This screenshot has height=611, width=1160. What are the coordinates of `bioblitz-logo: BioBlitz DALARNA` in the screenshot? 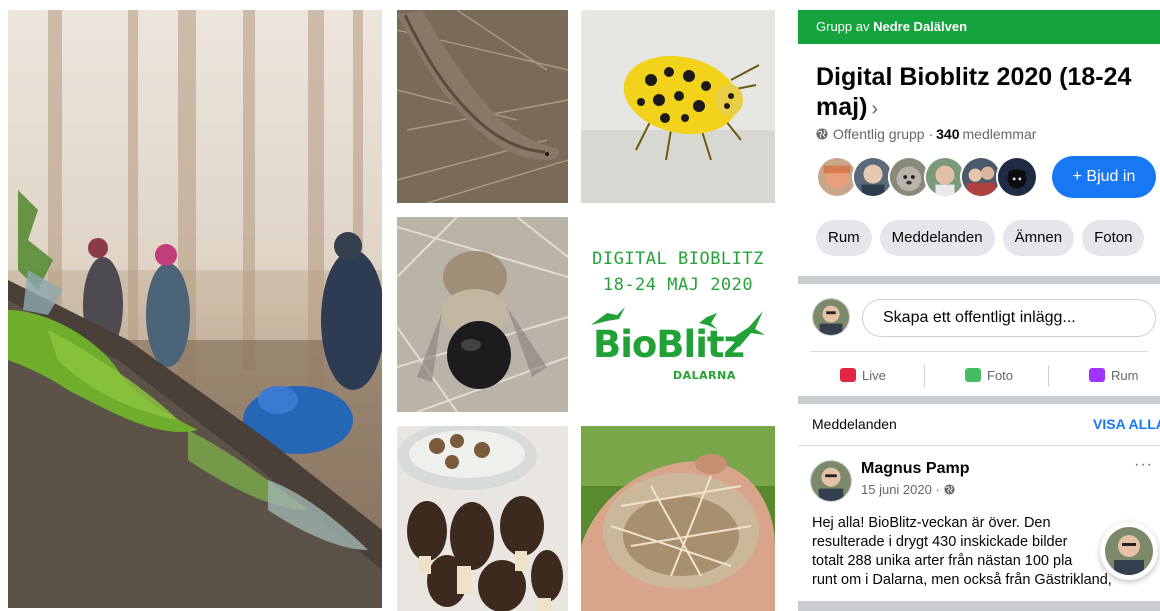 It's located at (678, 345).